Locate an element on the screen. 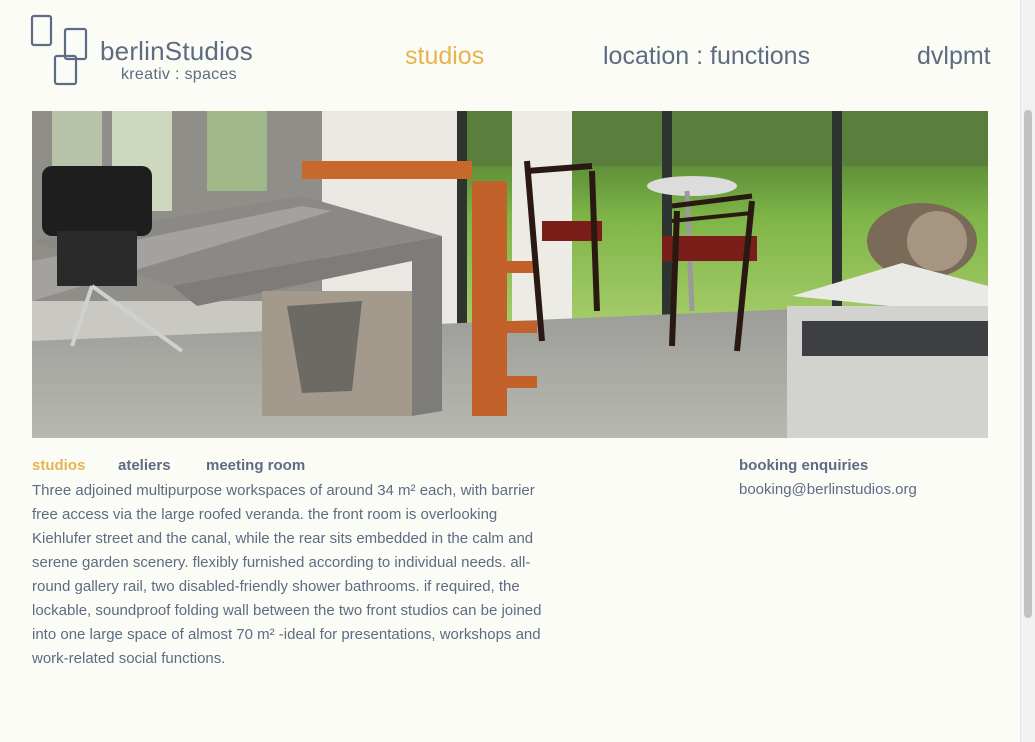 This screenshot has width=1035, height=742. page-scrollbar is located at coordinates (1027, 371).